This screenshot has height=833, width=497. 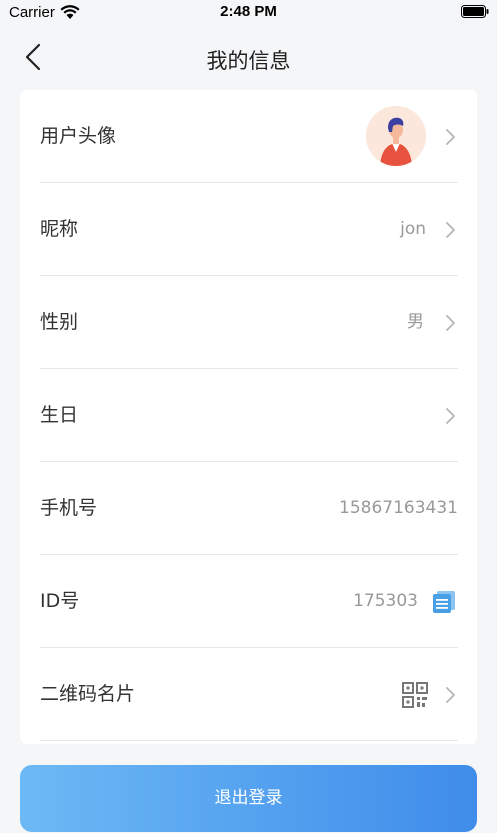 I want to click on status-bar: Carrier 2:48 PM, so click(x=248, y=13).